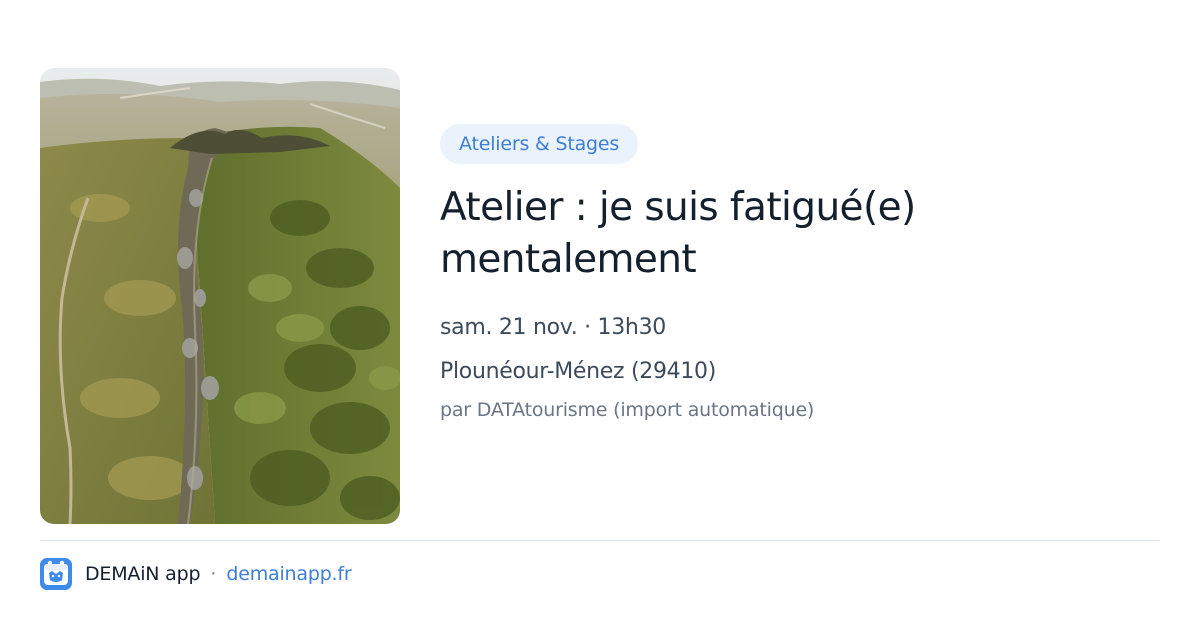 The width and height of the screenshot is (1200, 630). Describe the element at coordinates (553, 327) in the screenshot. I see `event-date-time: sam. 21 nov. · 13h30` at that location.